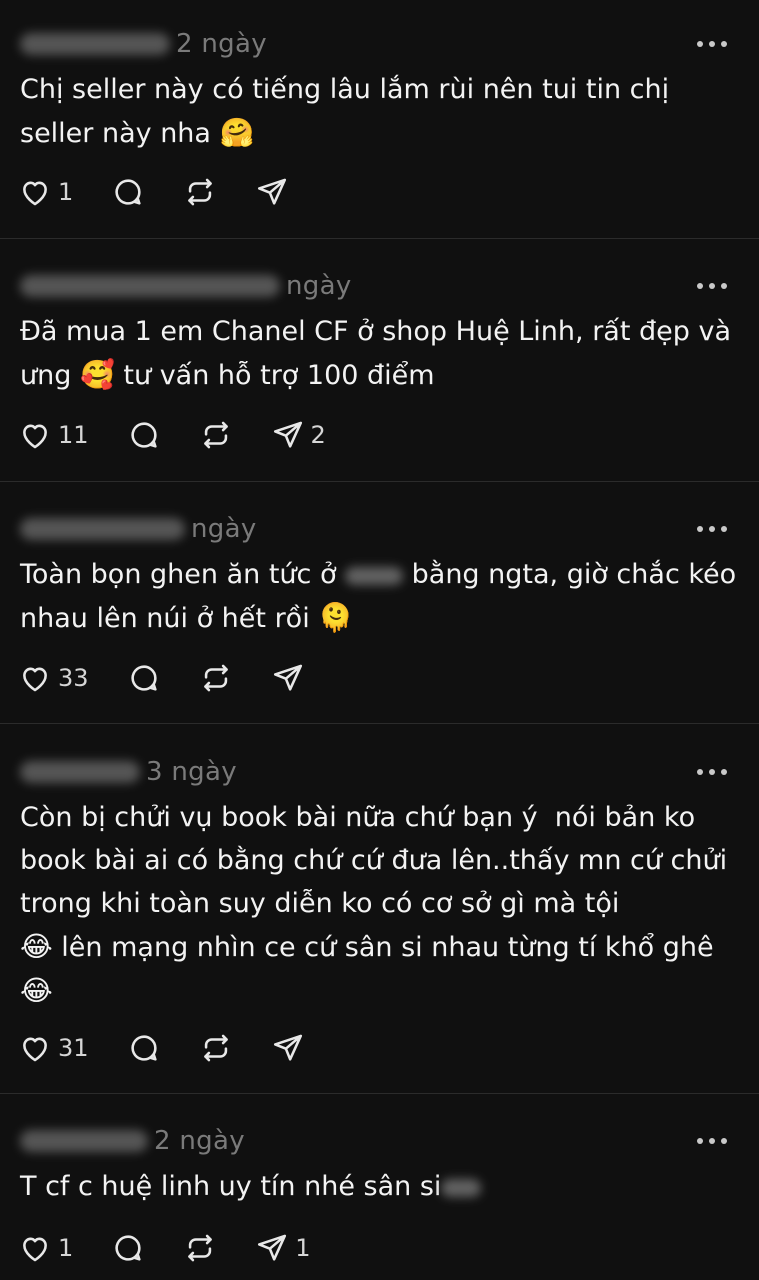 This screenshot has width=759, height=1280. I want to click on share-button: 2, so click(298, 435).